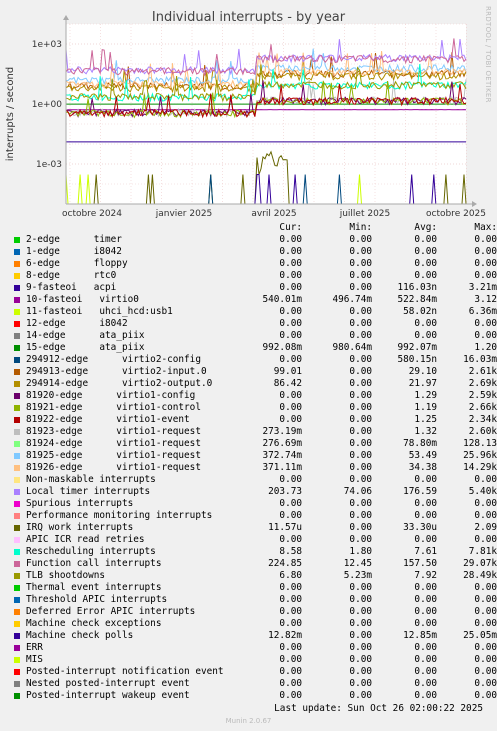  What do you see at coordinates (482, 287) in the screenshot?
I see `legend-max: 3.21m` at bounding box center [482, 287].